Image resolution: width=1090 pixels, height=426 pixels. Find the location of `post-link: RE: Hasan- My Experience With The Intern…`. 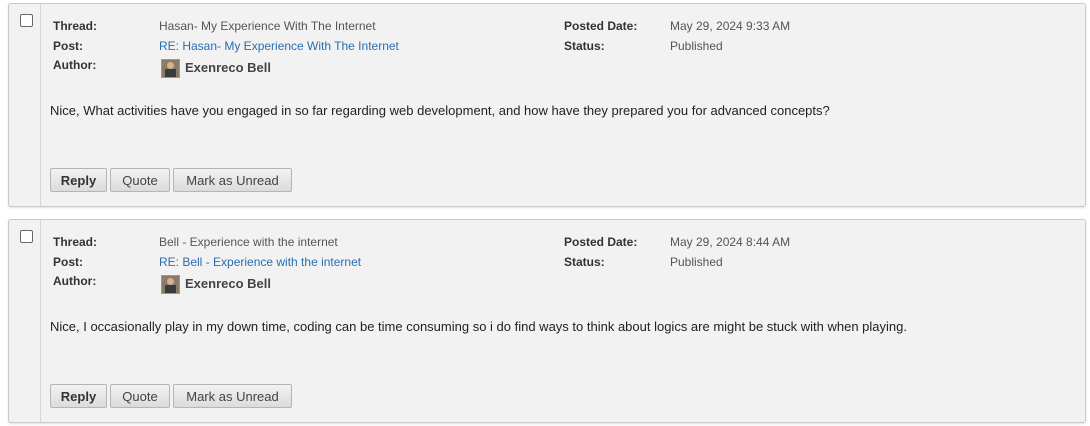

post-link: RE: Hasan- My Experience With The Intern… is located at coordinates (279, 46).